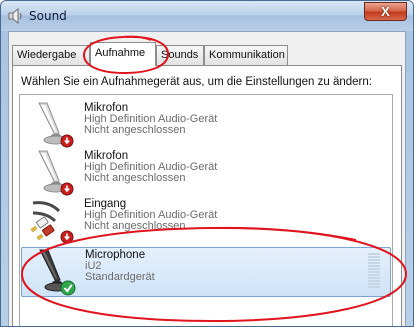  Describe the element at coordinates (120, 266) in the screenshot. I see `device-text: Microphone iU2 Standardgerät` at that location.